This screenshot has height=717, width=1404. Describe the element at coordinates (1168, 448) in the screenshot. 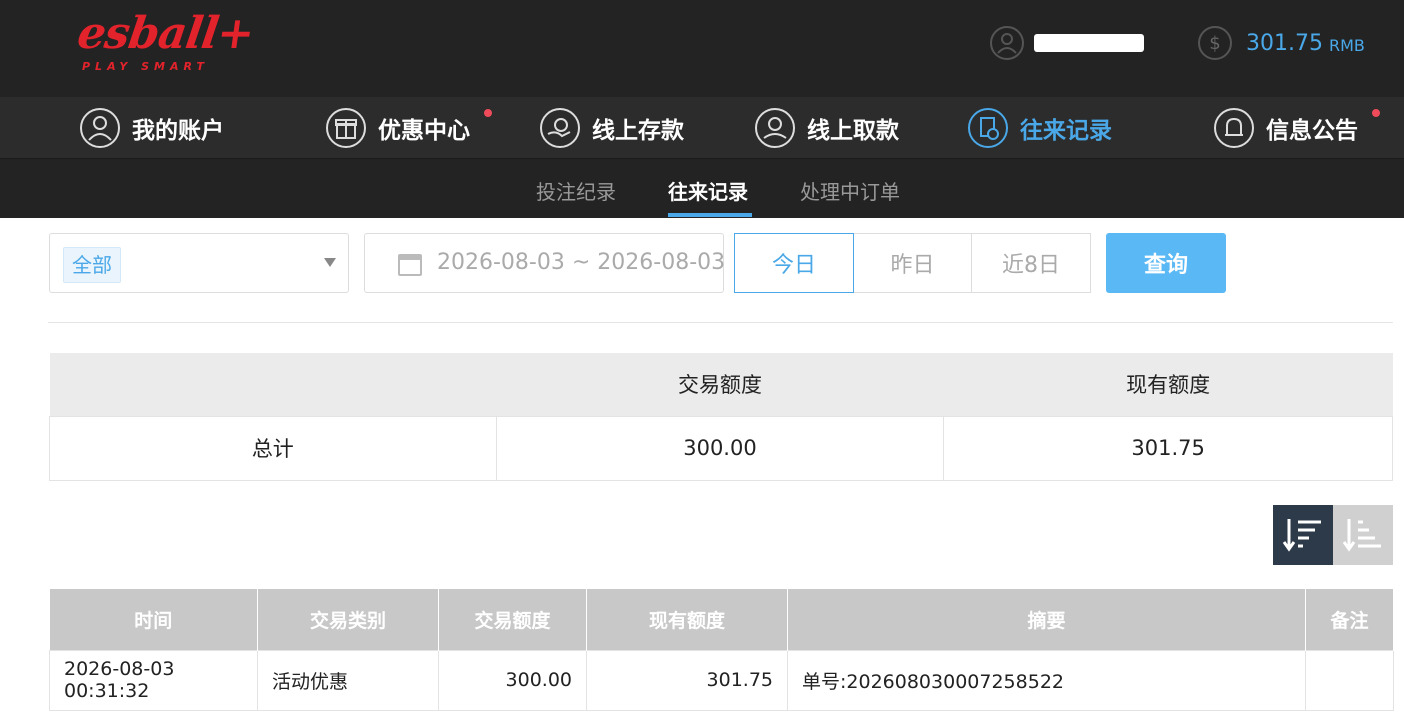

I see `summary-balance: 301.75` at that location.